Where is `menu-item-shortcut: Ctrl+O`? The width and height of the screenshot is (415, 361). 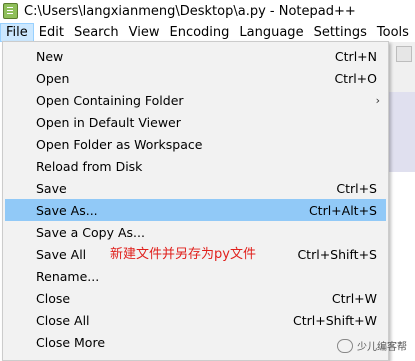
menu-item-shortcut: Ctrl+O is located at coordinates (355, 78).